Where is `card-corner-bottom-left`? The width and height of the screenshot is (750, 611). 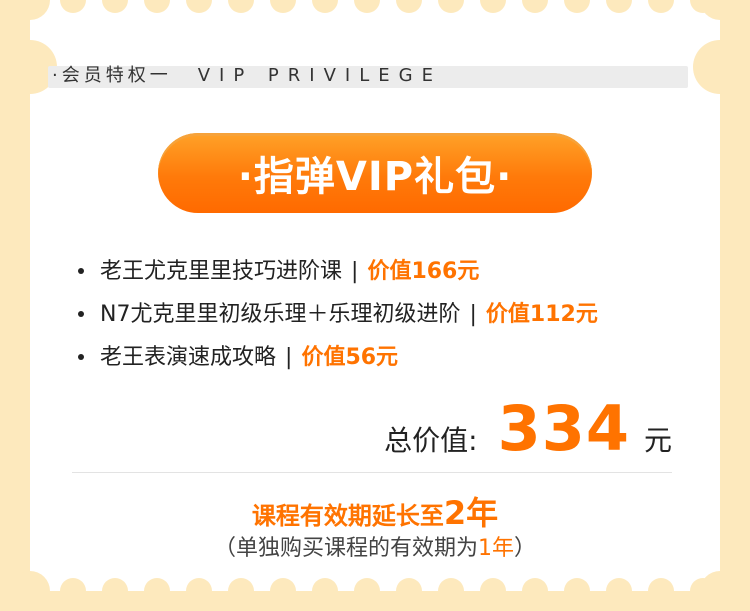 card-corner-bottom-left is located at coordinates (30, 591).